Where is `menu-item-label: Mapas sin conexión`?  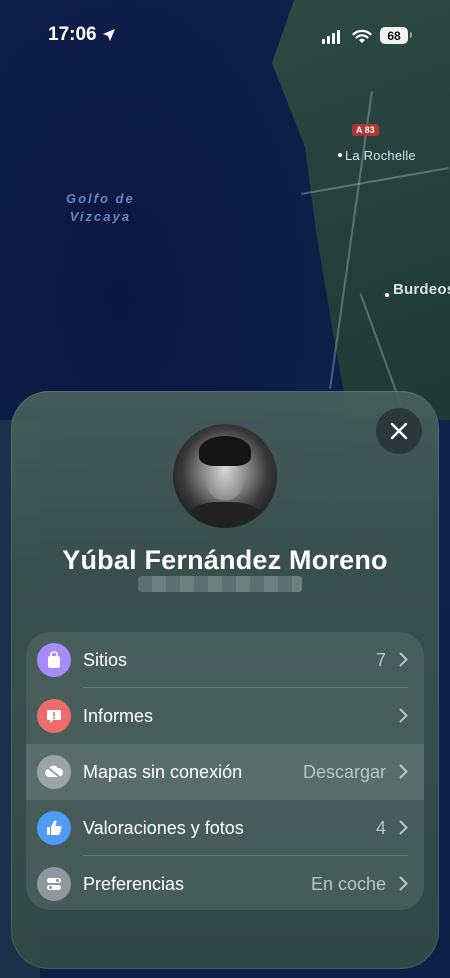 menu-item-label: Mapas sin conexión is located at coordinates (163, 771).